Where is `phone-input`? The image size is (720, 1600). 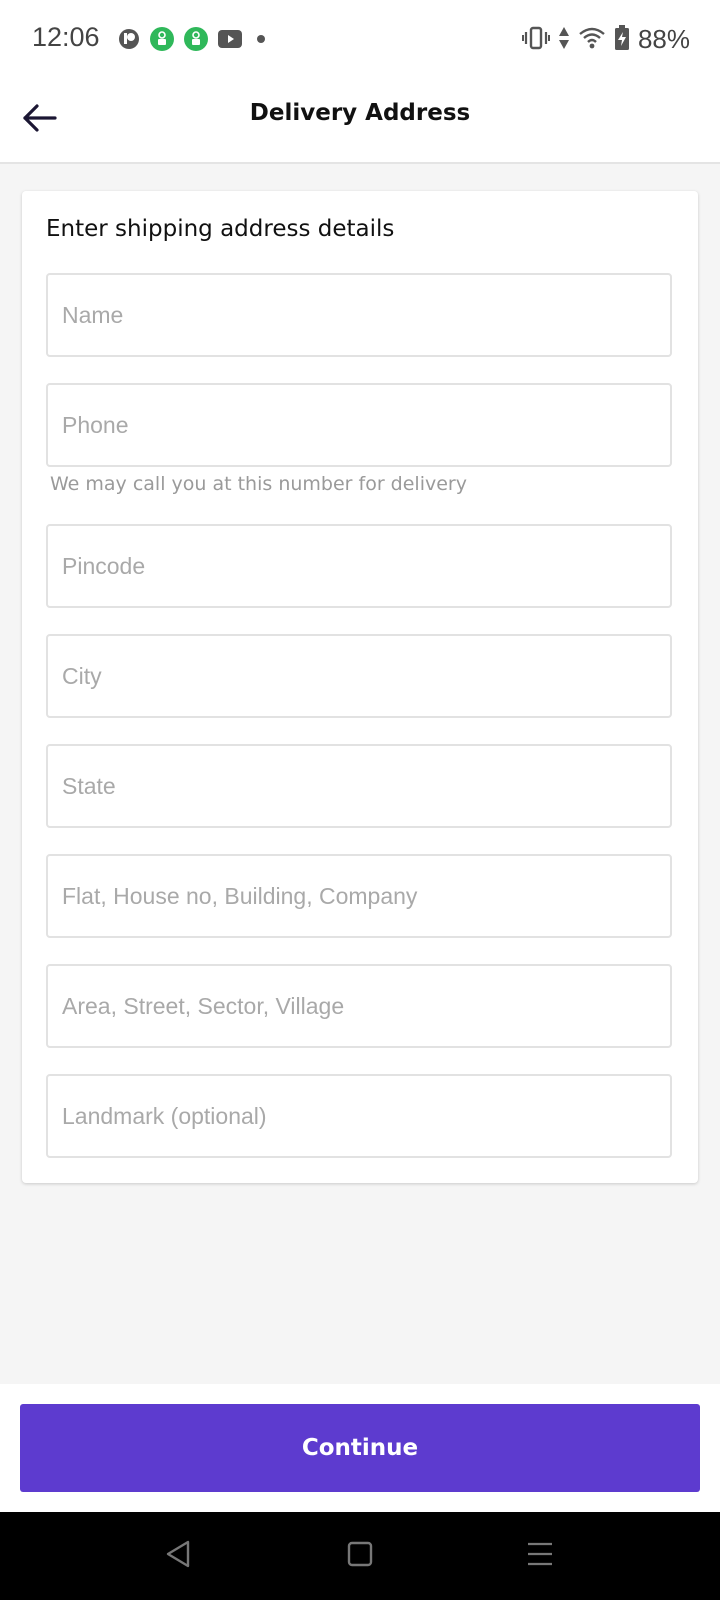 phone-input is located at coordinates (359, 425).